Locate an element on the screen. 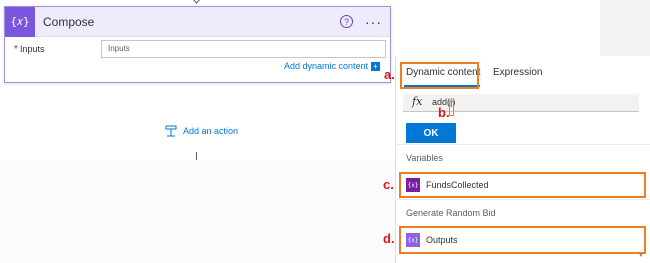 The height and width of the screenshot is (263, 650). inputs-label: Inputs is located at coordinates (32, 49).